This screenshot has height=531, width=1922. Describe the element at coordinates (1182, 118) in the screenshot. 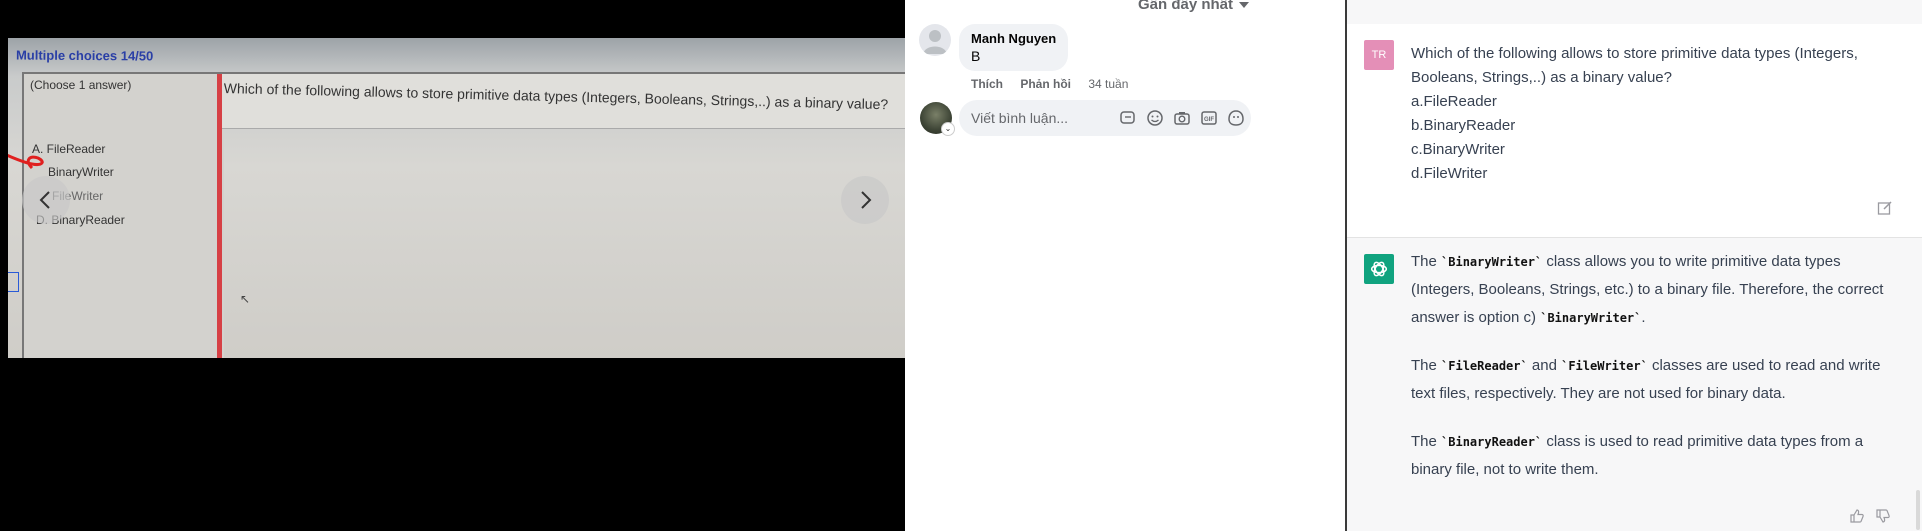

I see `camera-icon` at that location.